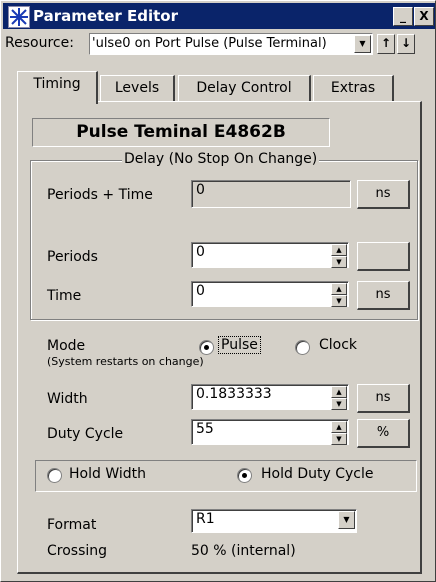 This screenshot has height=582, width=436. I want to click on mode-pulse-label: Pulse, so click(239, 345).